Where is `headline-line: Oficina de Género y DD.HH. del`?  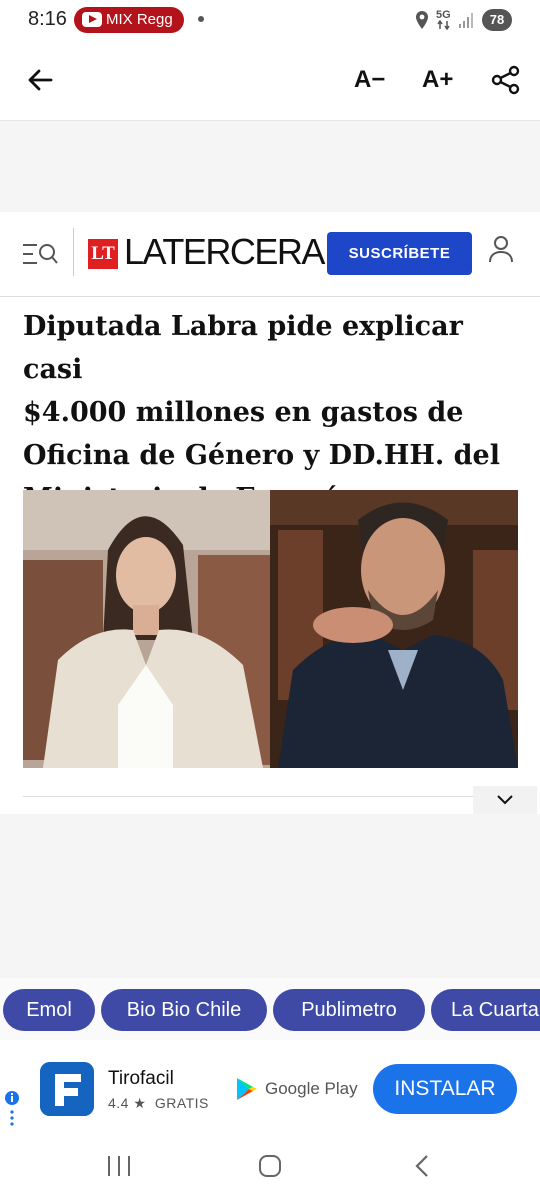
headline-line: Oficina de Género y DD.HH. del is located at coordinates (261, 455).